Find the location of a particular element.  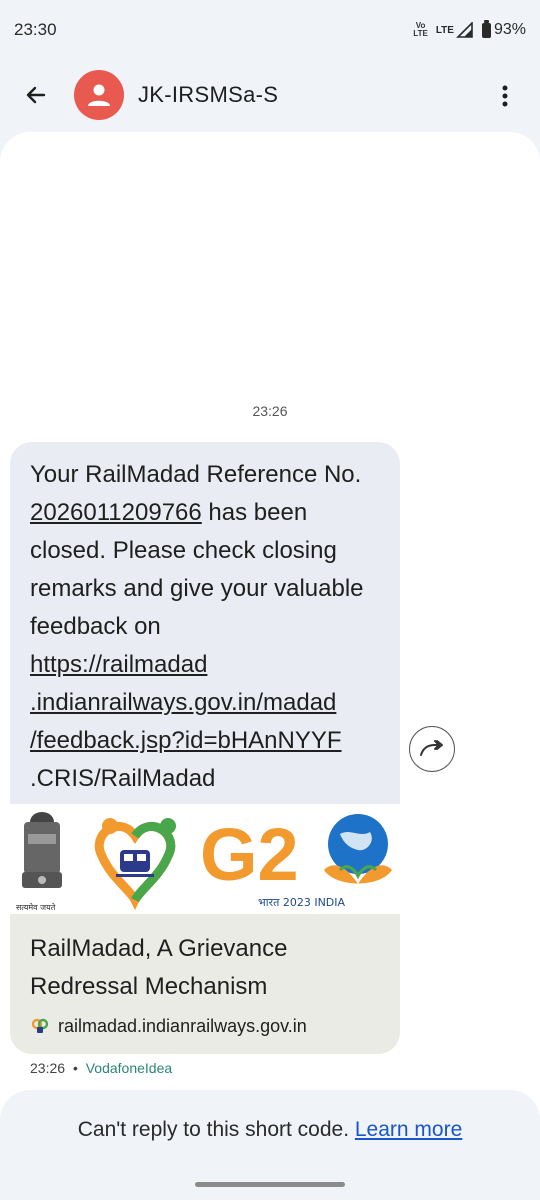

g20-caption: भारत 2023 INDIA is located at coordinates (302, 902).